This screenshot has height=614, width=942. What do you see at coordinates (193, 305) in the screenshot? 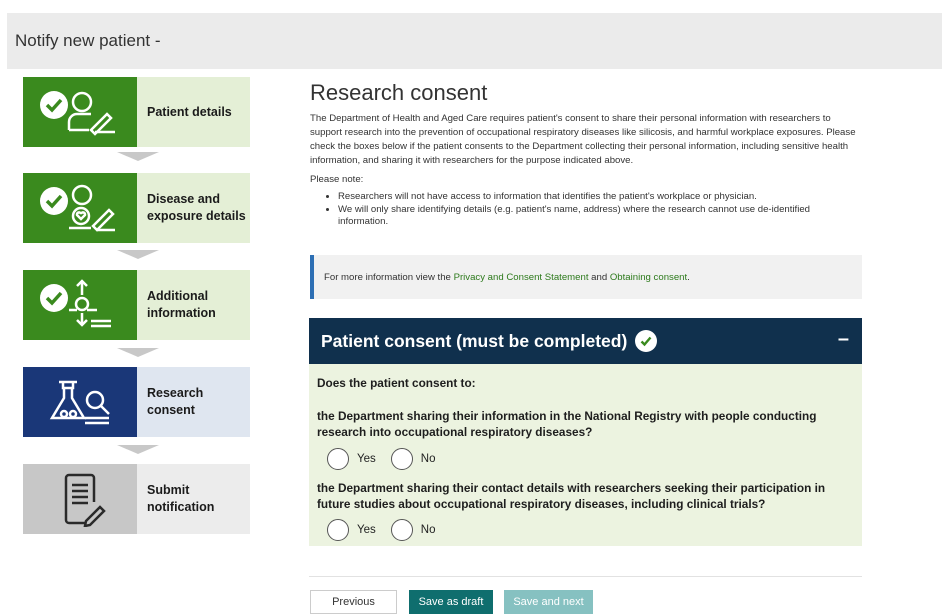
I see `step-label: Additional information` at bounding box center [193, 305].